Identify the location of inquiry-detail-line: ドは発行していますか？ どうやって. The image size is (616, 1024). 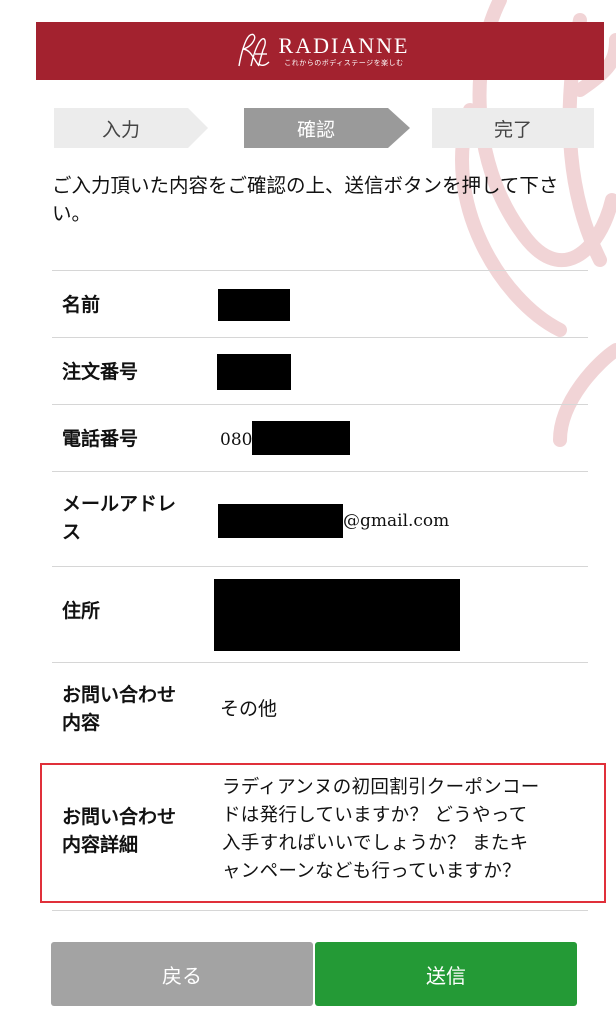
(375, 815).